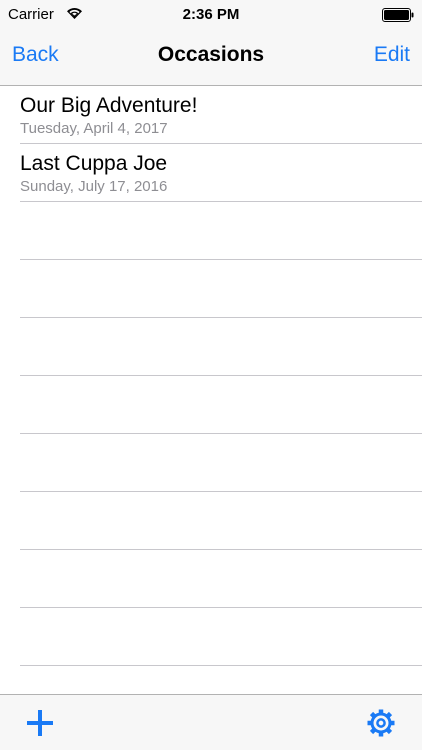 This screenshot has width=422, height=750. I want to click on status-time: 2:36 PM, so click(211, 14).